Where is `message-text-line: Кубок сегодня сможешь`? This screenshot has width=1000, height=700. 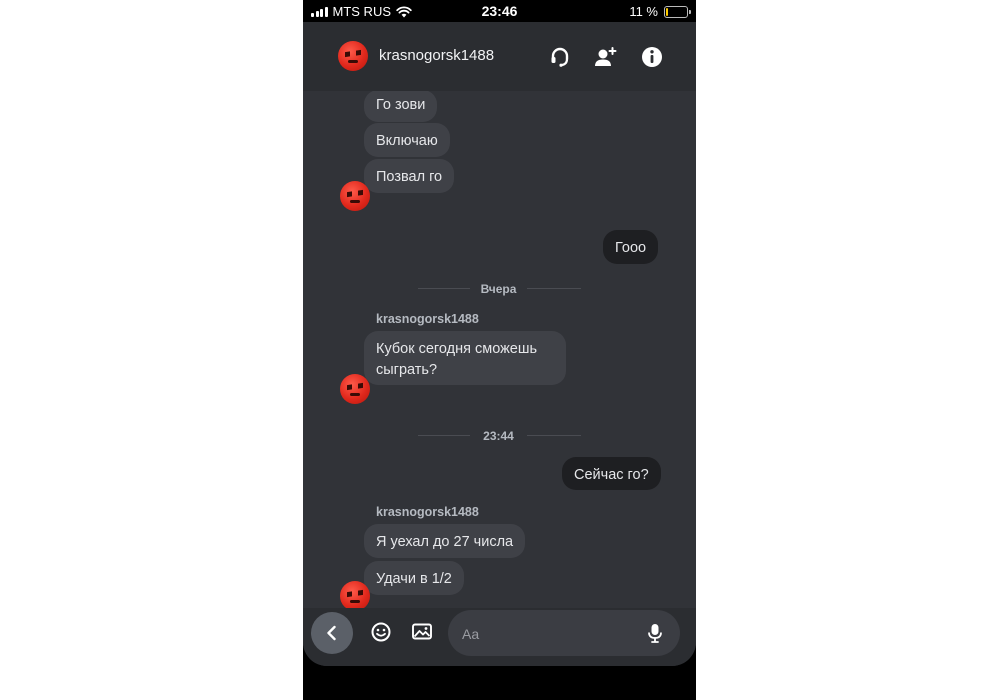
message-text-line: Кубок сегодня сможешь is located at coordinates (457, 349).